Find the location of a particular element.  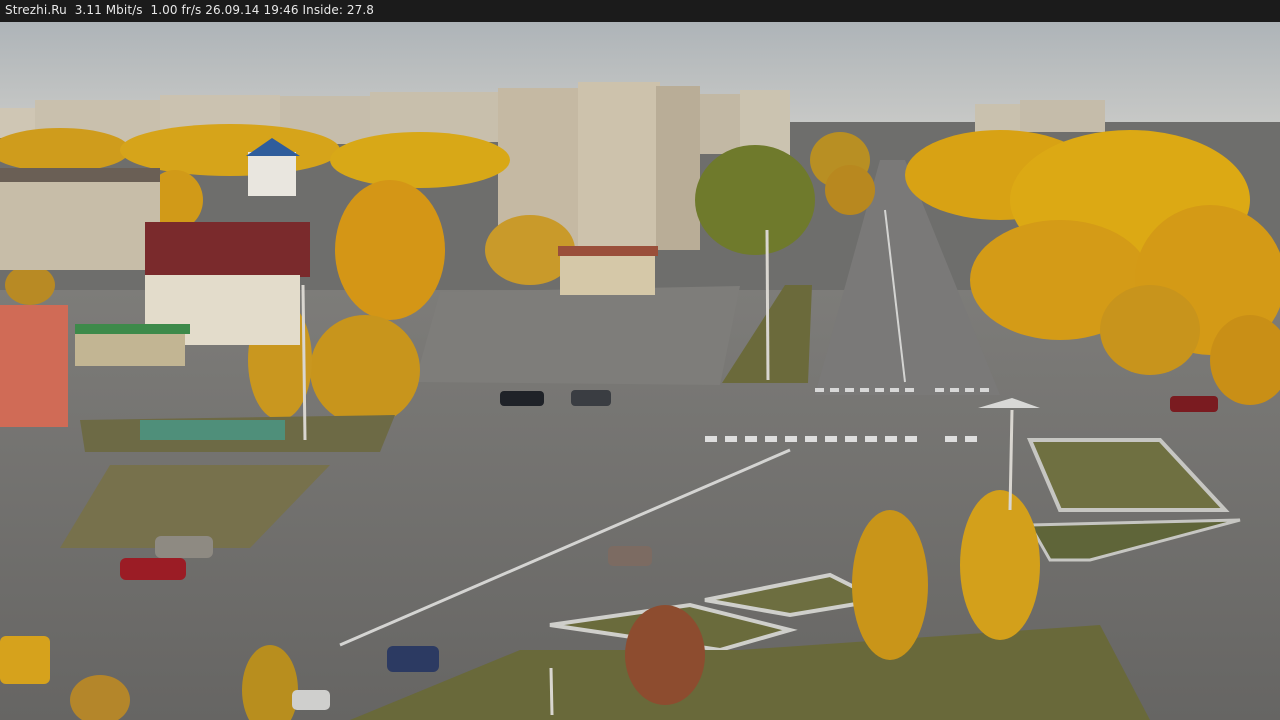

overlay-time: 19:46 is located at coordinates (281, 10).